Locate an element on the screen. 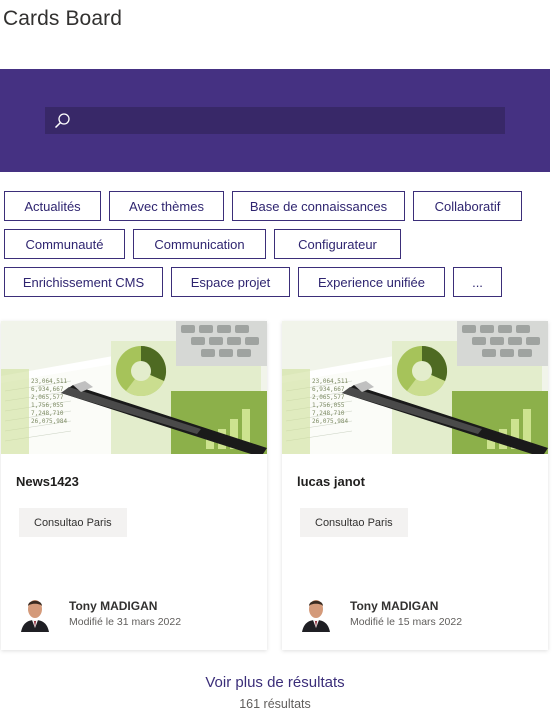 The image size is (553, 721). filter-experience-unifiee: Experience unifiée is located at coordinates (371, 282).